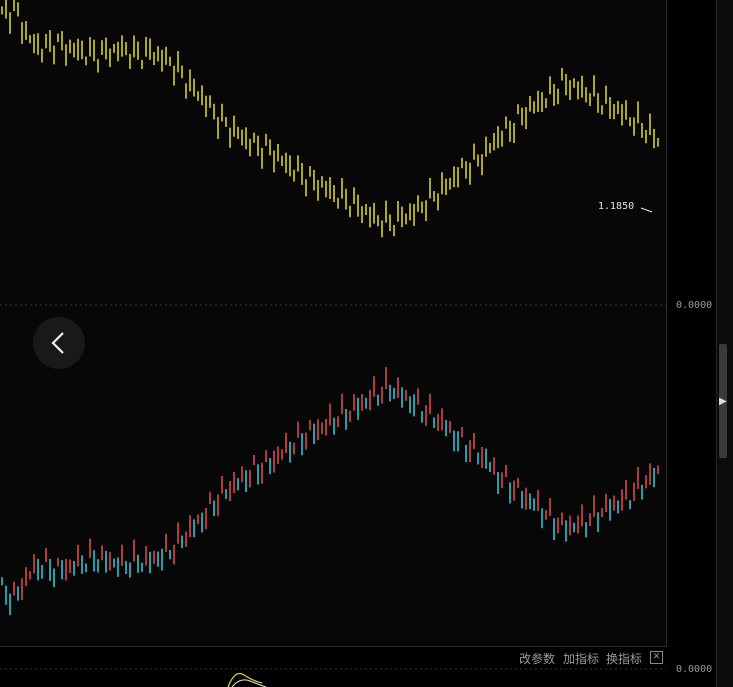 This screenshot has height=687, width=733. What do you see at coordinates (656, 657) in the screenshot?
I see `close-indicator-button: ✕` at bounding box center [656, 657].